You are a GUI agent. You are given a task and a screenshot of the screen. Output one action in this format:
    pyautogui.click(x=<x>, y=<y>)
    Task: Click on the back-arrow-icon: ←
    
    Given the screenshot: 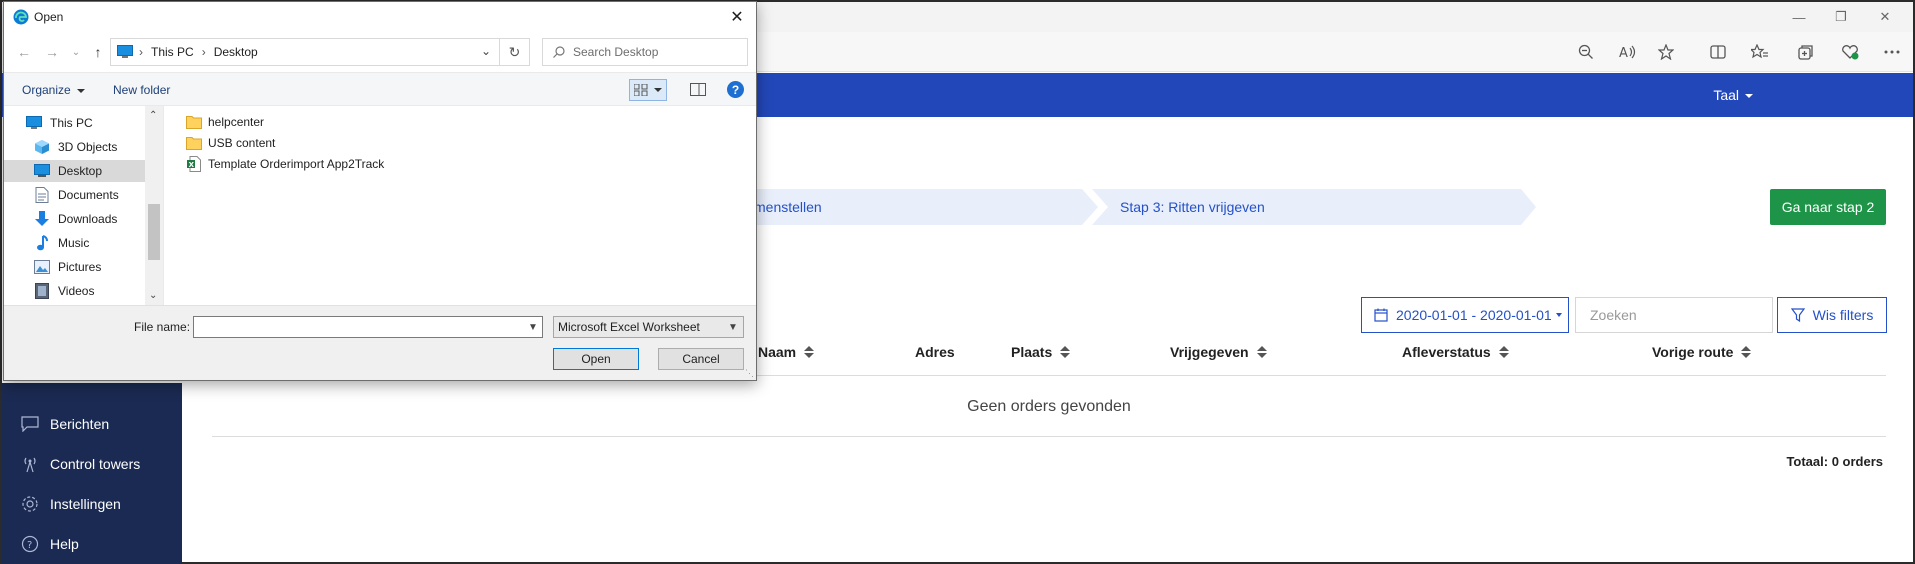 What is the action you would take?
    pyautogui.click(x=24, y=52)
    